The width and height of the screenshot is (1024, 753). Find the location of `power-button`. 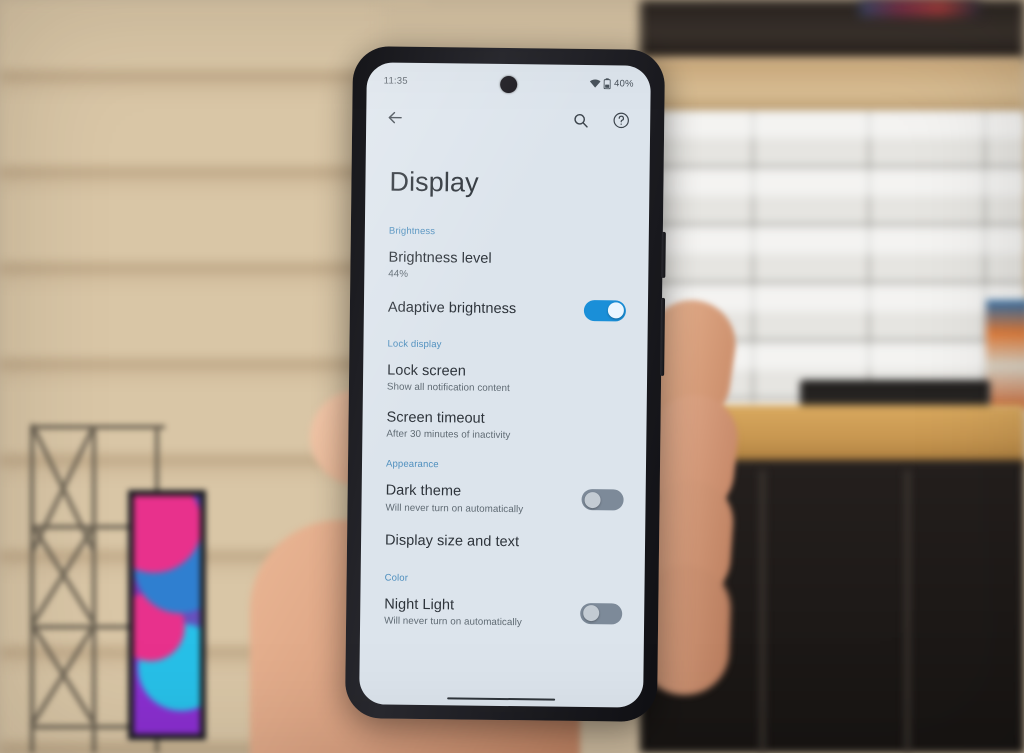

power-button is located at coordinates (663, 254).